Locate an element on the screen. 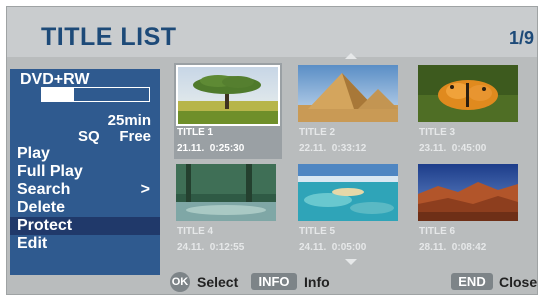 This screenshot has width=541, height=298. end-button-icon: END is located at coordinates (472, 281).